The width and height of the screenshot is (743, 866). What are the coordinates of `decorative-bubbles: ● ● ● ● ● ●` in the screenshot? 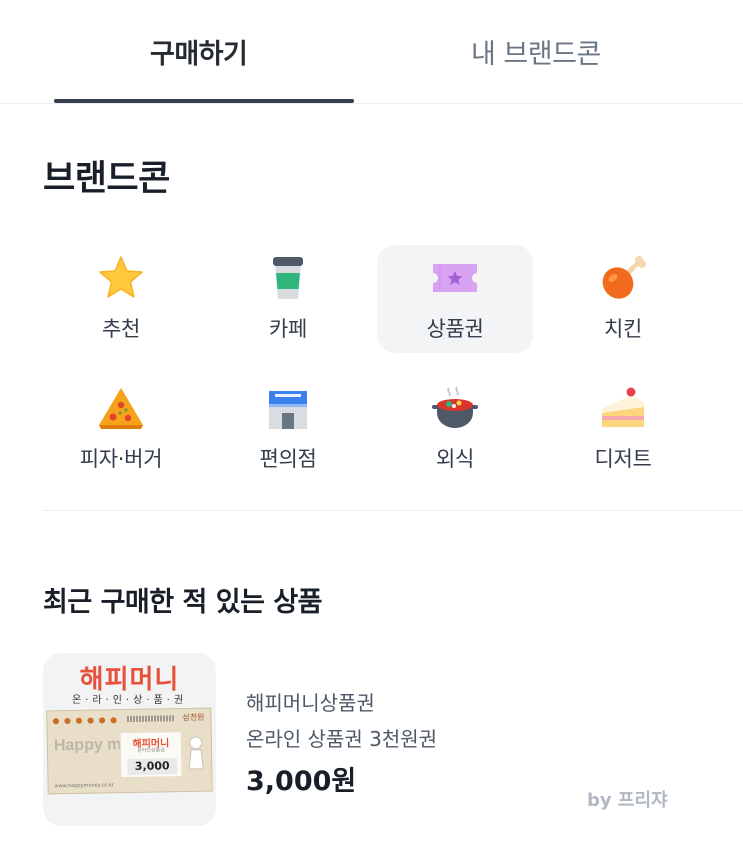 It's located at (85, 720).